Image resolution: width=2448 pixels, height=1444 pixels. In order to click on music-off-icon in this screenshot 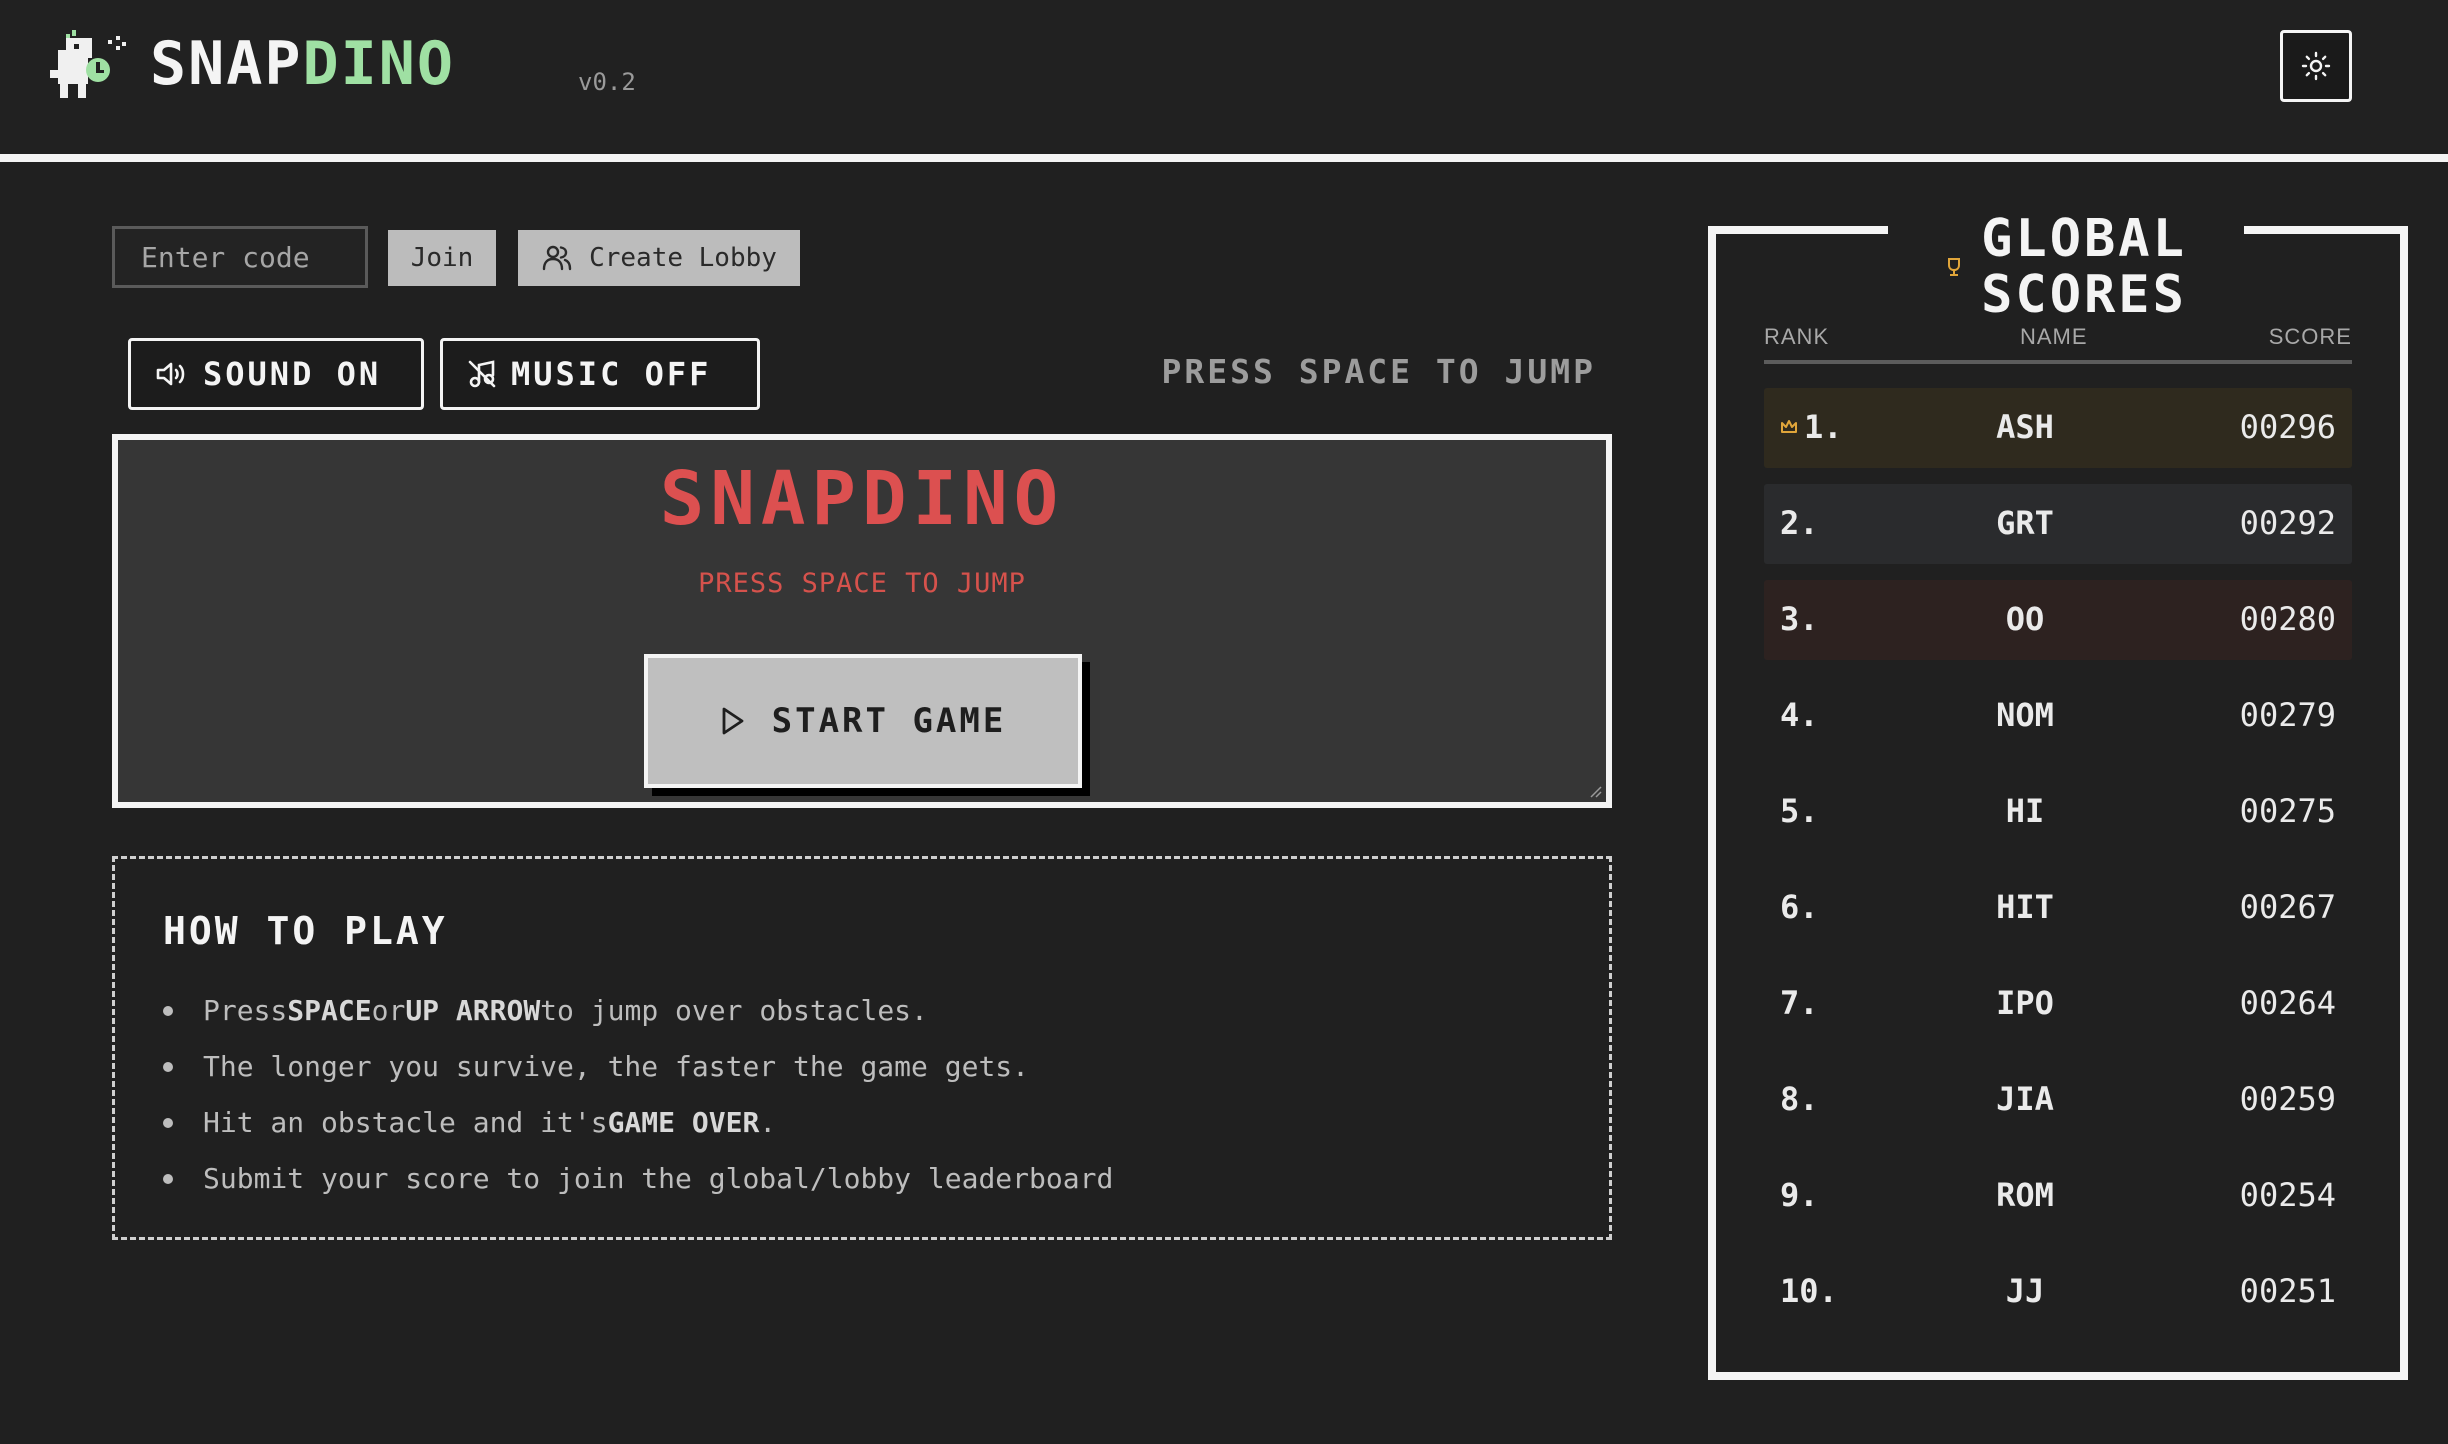, I will do `click(482, 374)`.